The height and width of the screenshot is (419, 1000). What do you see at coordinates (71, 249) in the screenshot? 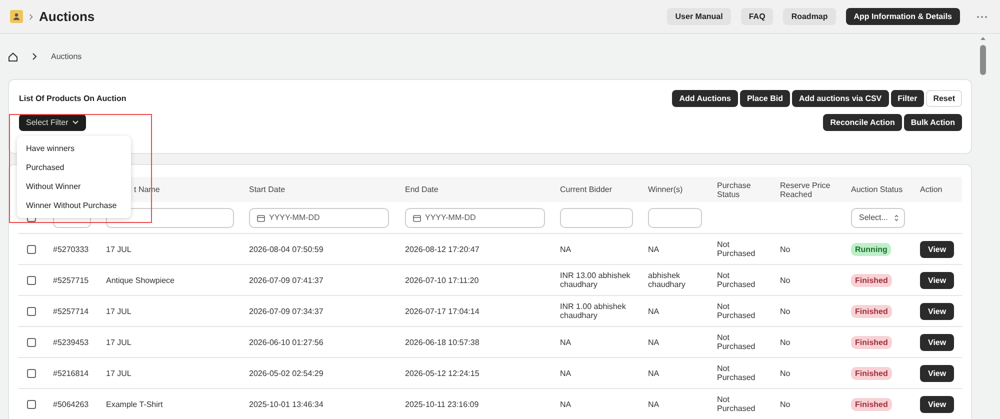
I see `table-cell-text: #5270333` at bounding box center [71, 249].